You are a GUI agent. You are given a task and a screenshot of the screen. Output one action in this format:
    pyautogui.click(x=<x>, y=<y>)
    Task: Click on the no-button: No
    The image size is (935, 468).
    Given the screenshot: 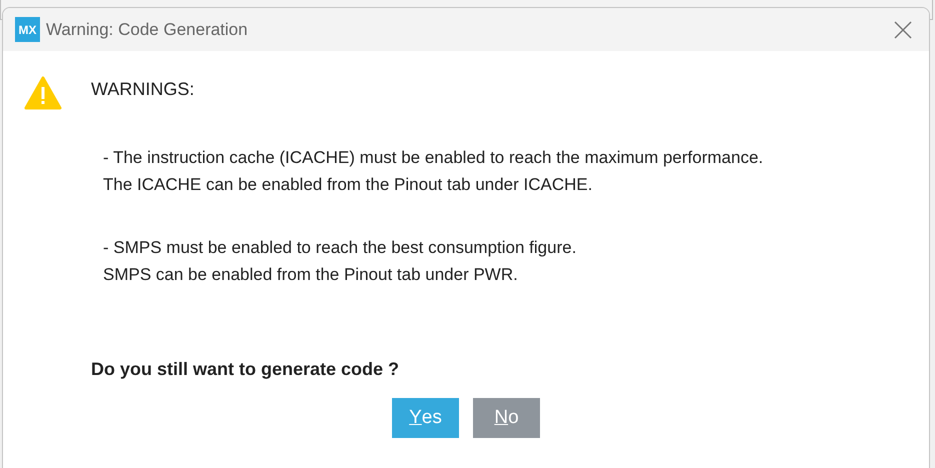 What is the action you would take?
    pyautogui.click(x=506, y=418)
    